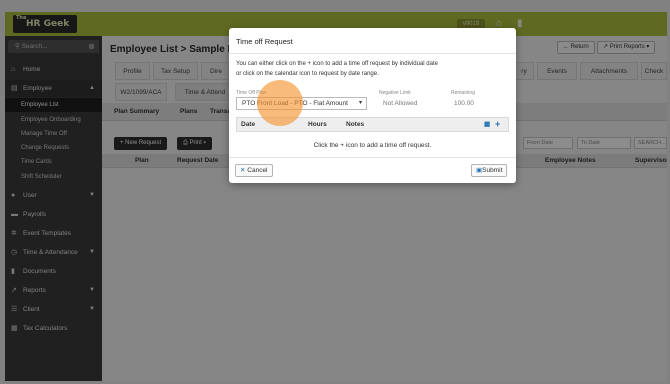 The height and width of the screenshot is (384, 670). What do you see at coordinates (497, 124) in the screenshot?
I see `plus-icon: +` at bounding box center [497, 124].